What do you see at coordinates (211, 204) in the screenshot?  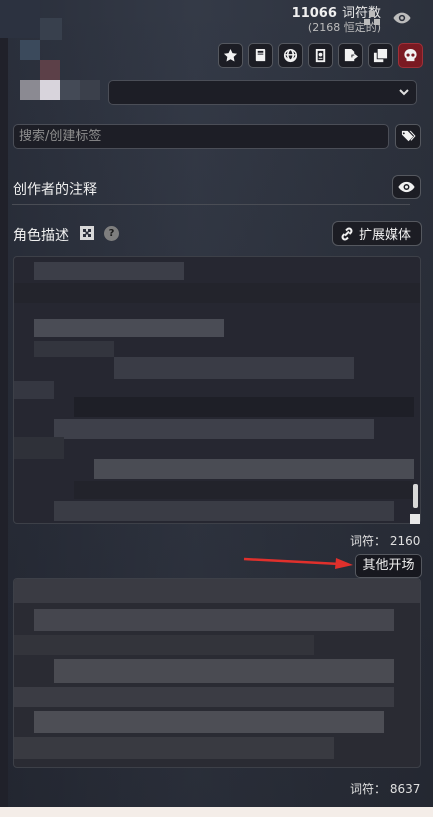 I see `section-divider` at bounding box center [211, 204].